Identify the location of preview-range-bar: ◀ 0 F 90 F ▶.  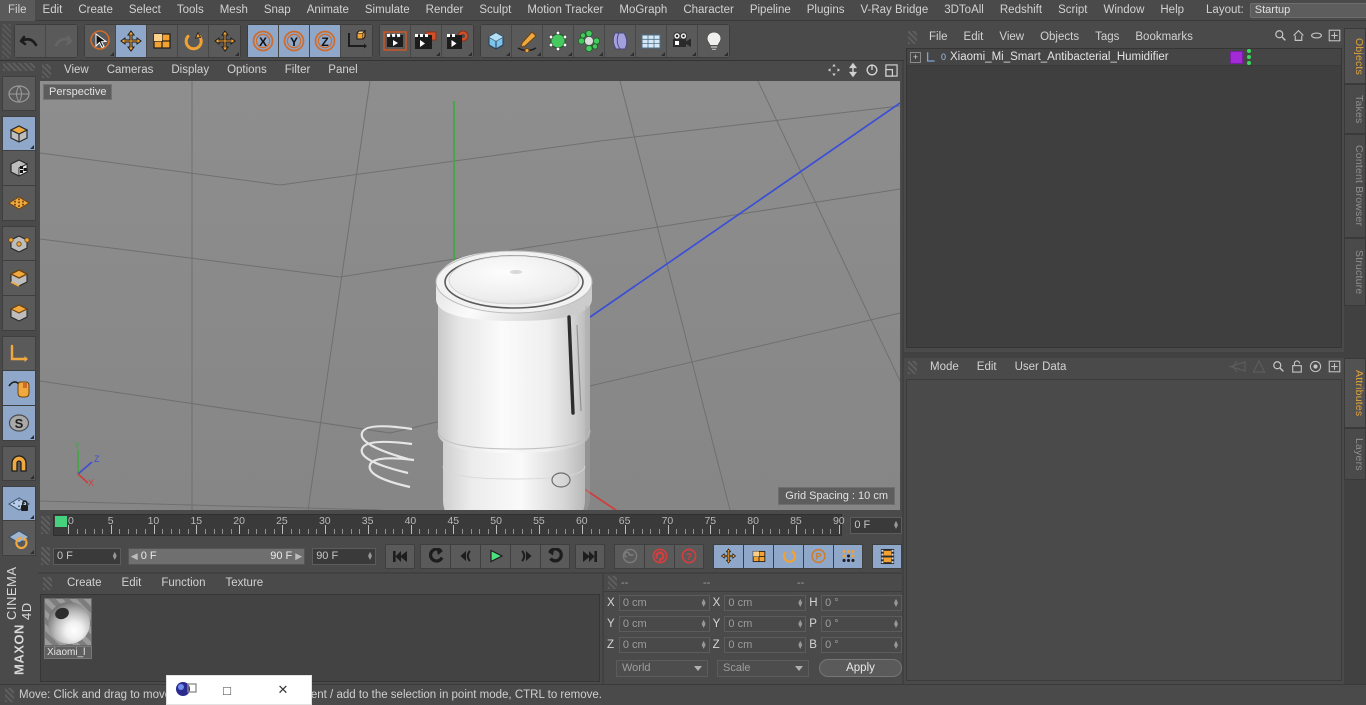
(216, 556).